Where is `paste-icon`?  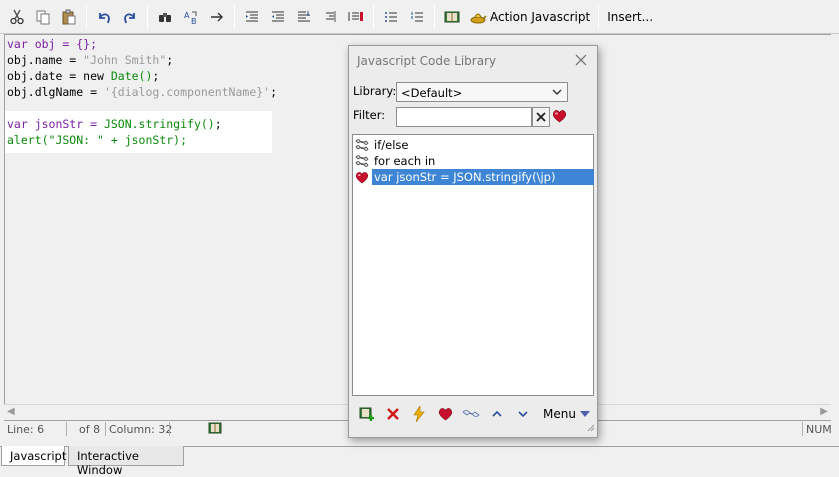 paste-icon is located at coordinates (69, 17).